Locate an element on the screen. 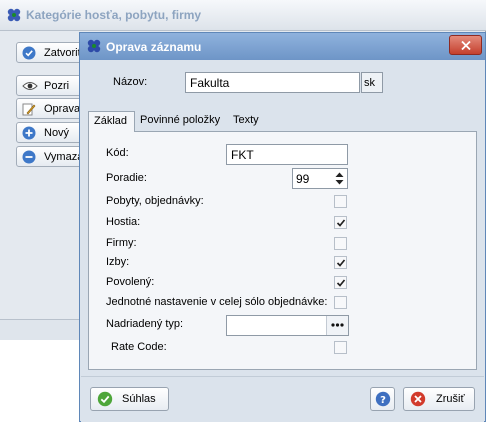 The width and height of the screenshot is (486, 422). stays-orders-checkbox is located at coordinates (340, 201).